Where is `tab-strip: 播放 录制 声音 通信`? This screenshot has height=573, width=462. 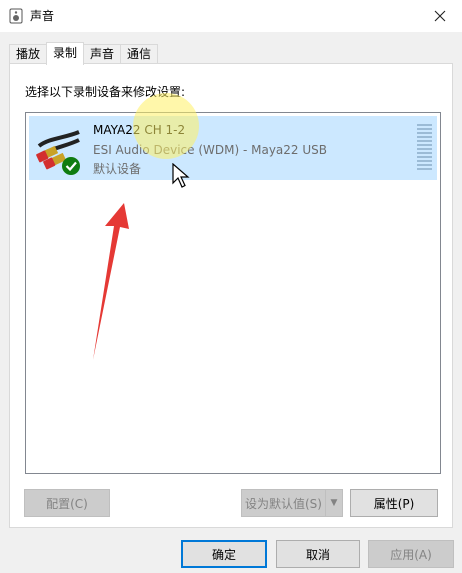
tab-strip: 播放 录制 声音 通信 is located at coordinates (84, 53).